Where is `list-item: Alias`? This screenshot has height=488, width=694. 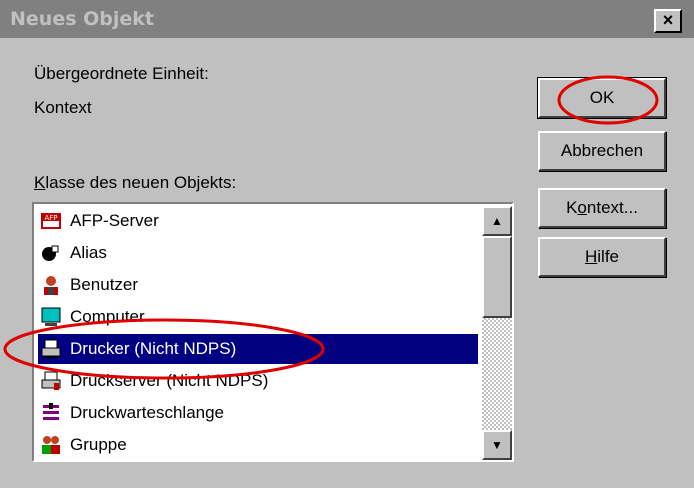 list-item: Alias is located at coordinates (258, 253).